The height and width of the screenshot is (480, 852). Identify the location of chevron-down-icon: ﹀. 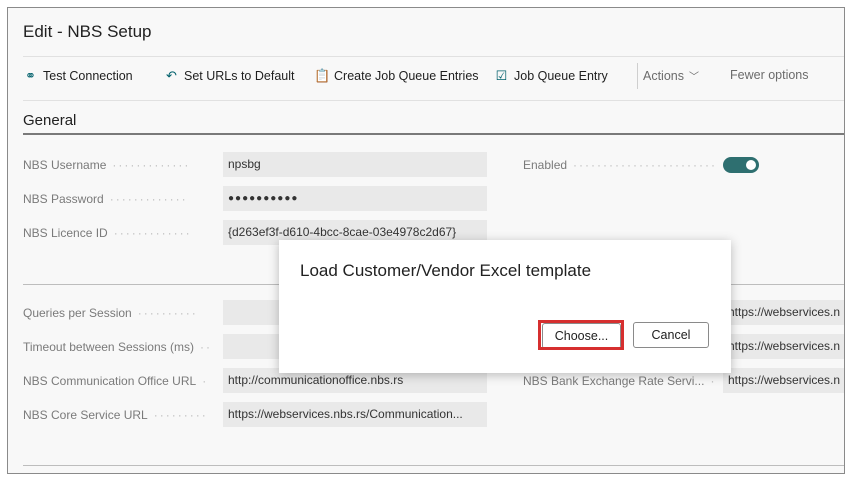
(694, 77).